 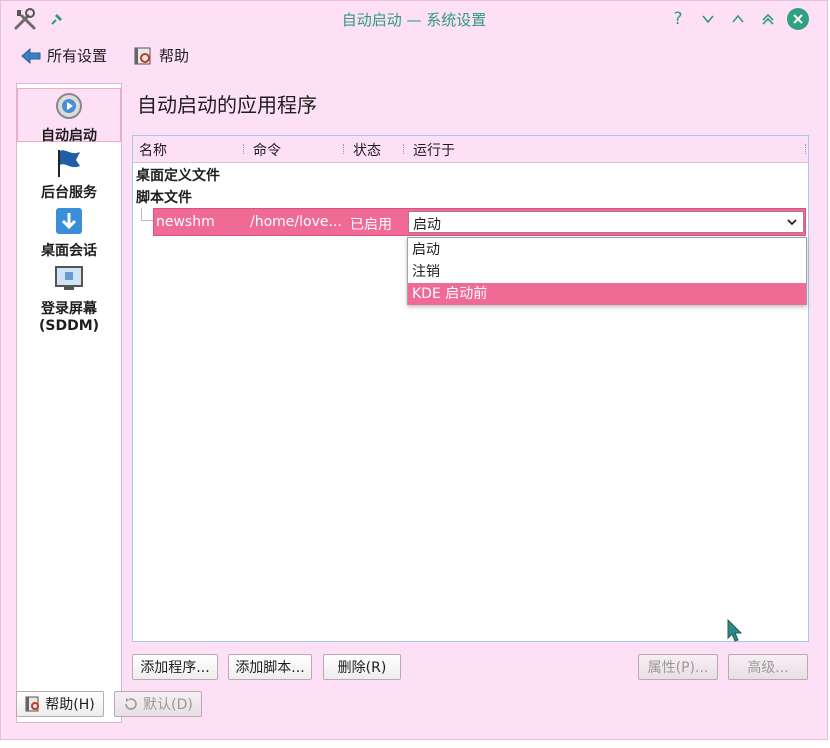 I want to click on row-status: 已启用, so click(x=371, y=225).